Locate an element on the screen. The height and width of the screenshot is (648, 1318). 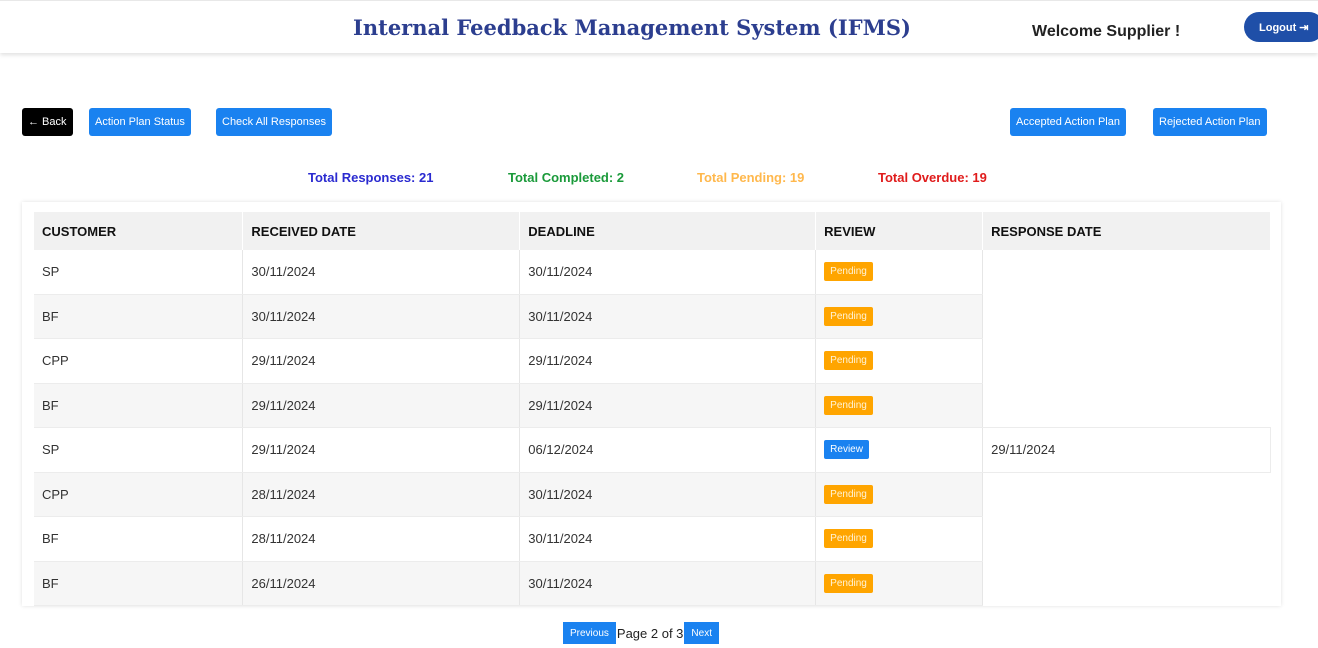
table-row: CPP 28/11/2024 30/11/2024 Pending is located at coordinates (652, 494).